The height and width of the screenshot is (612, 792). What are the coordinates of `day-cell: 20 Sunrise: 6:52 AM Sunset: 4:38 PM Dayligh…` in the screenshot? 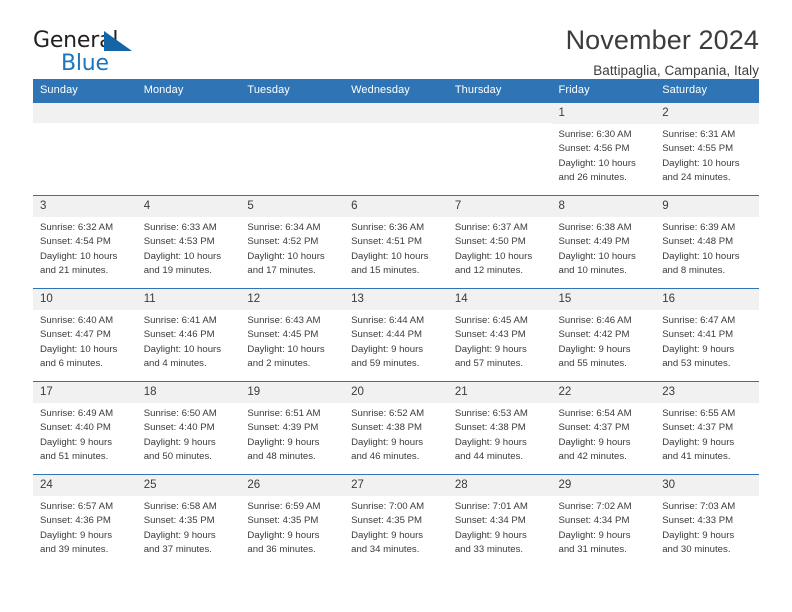 It's located at (396, 428).